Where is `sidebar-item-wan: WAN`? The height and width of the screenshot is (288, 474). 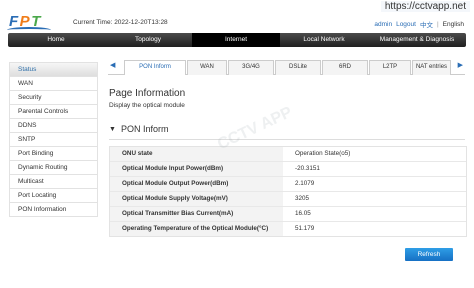
sidebar-item-wan: WAN is located at coordinates (53, 84).